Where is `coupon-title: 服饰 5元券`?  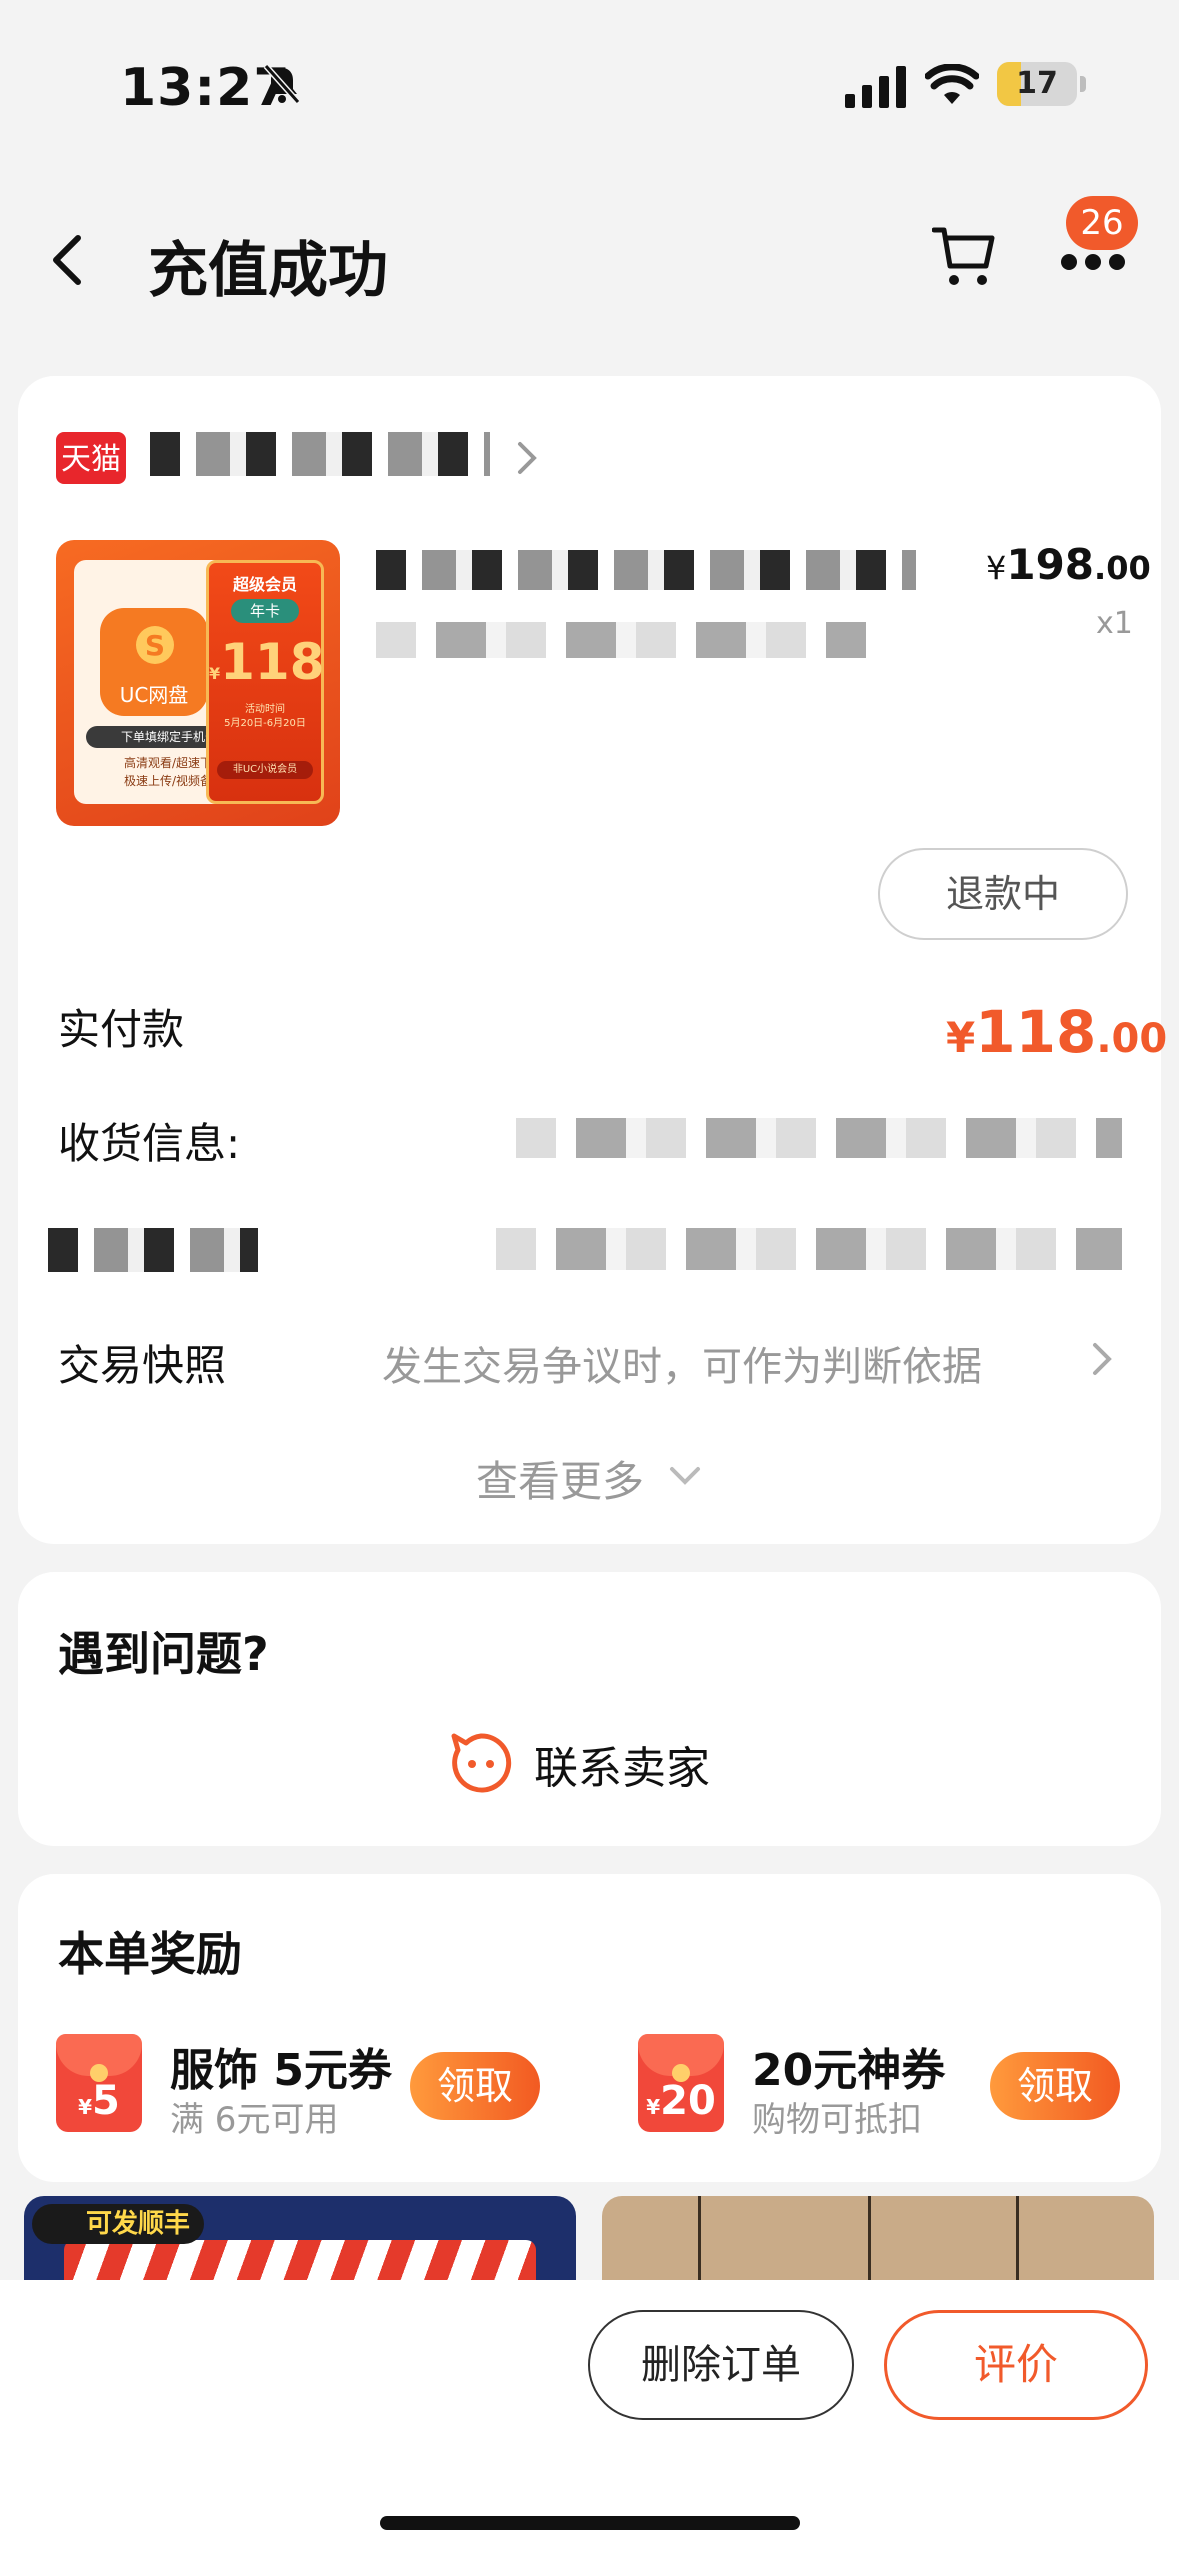 coupon-title: 服饰 5元券 is located at coordinates (281, 2070).